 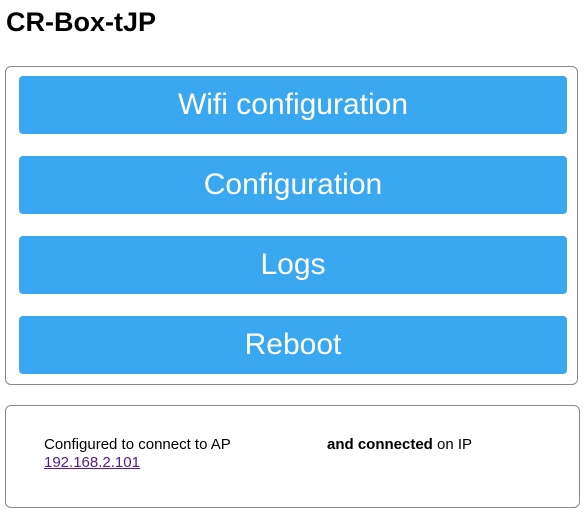 I want to click on logs-button: Logs, so click(x=293, y=265).